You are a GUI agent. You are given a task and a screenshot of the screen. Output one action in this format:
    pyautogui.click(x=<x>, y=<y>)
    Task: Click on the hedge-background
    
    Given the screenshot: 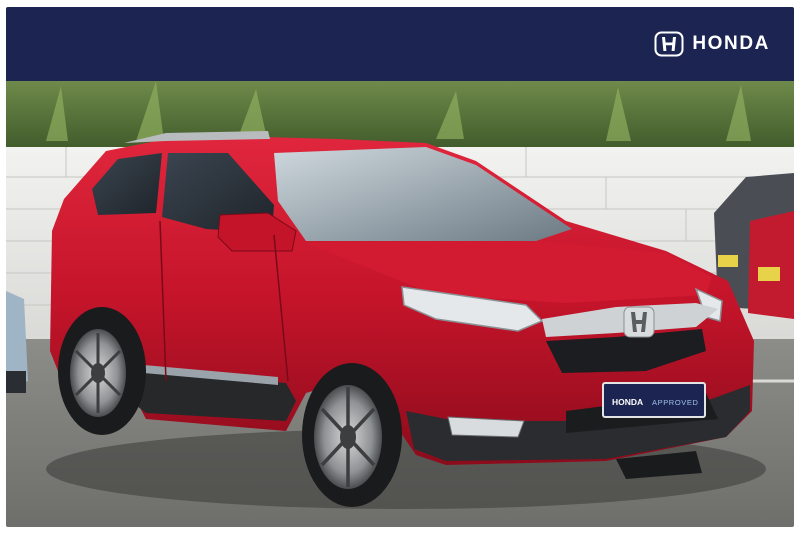 What is the action you would take?
    pyautogui.click(x=400, y=116)
    